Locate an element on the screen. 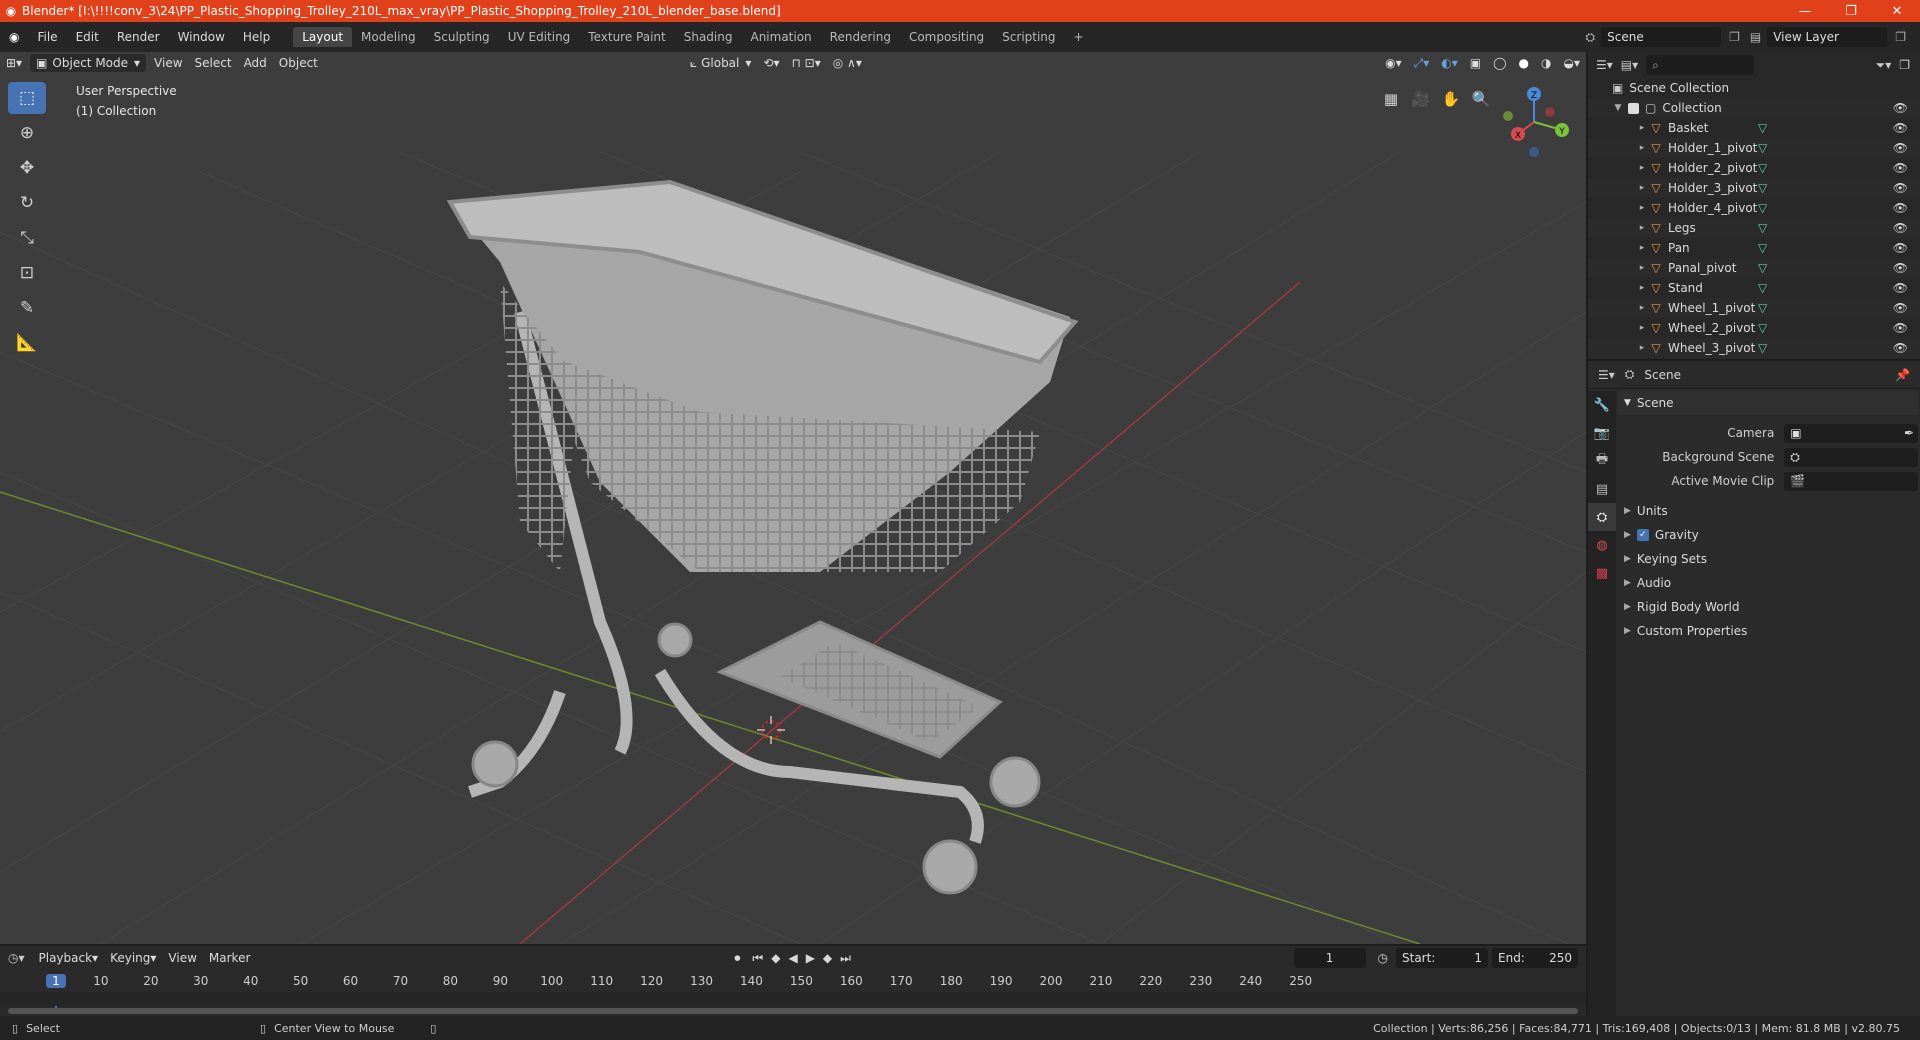 The width and height of the screenshot is (1920, 1040). timeline-track-area is located at coordinates (793, 999).